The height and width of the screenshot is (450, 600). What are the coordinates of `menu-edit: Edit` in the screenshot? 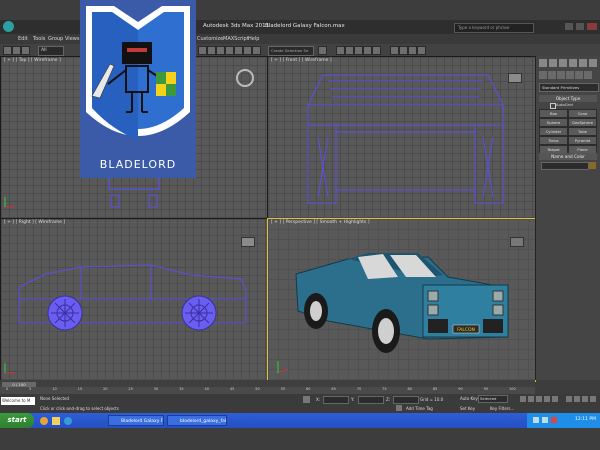 It's located at (23, 39).